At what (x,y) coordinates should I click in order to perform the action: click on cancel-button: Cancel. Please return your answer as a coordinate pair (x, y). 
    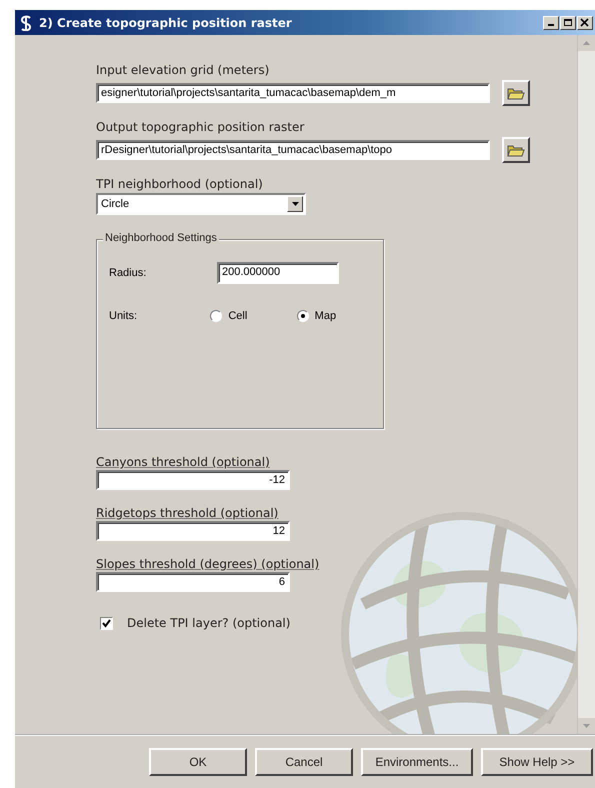
    Looking at the image, I should click on (304, 762).